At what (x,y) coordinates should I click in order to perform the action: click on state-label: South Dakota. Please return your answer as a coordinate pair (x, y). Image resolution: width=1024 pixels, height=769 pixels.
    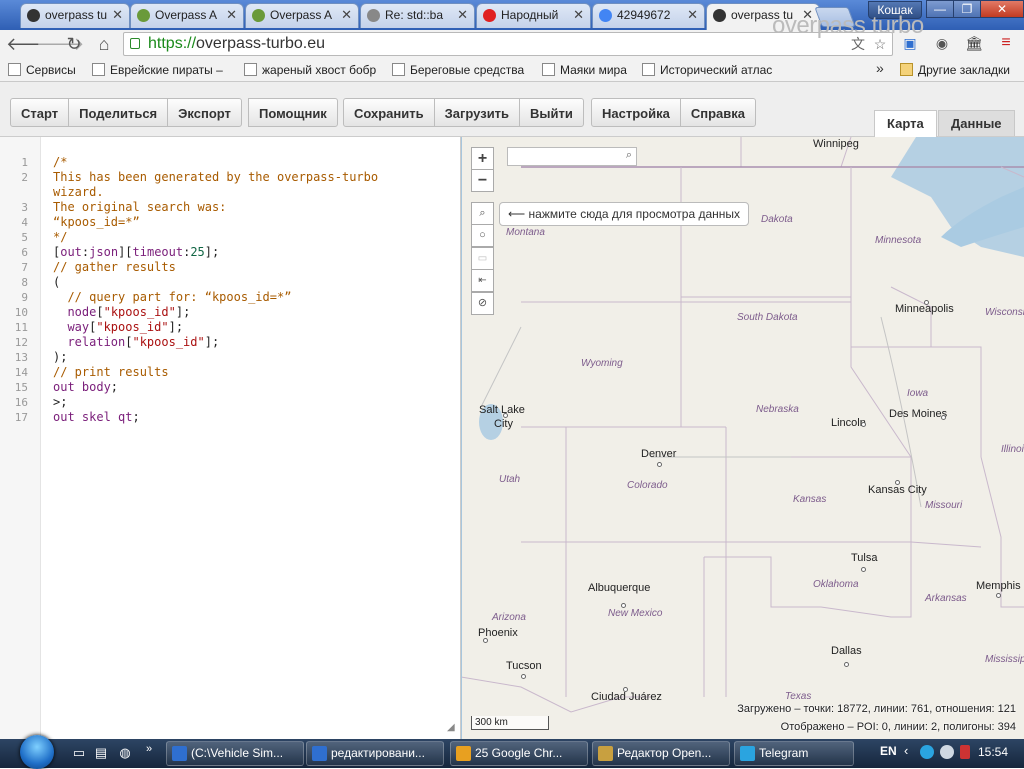
    Looking at the image, I should click on (767, 317).